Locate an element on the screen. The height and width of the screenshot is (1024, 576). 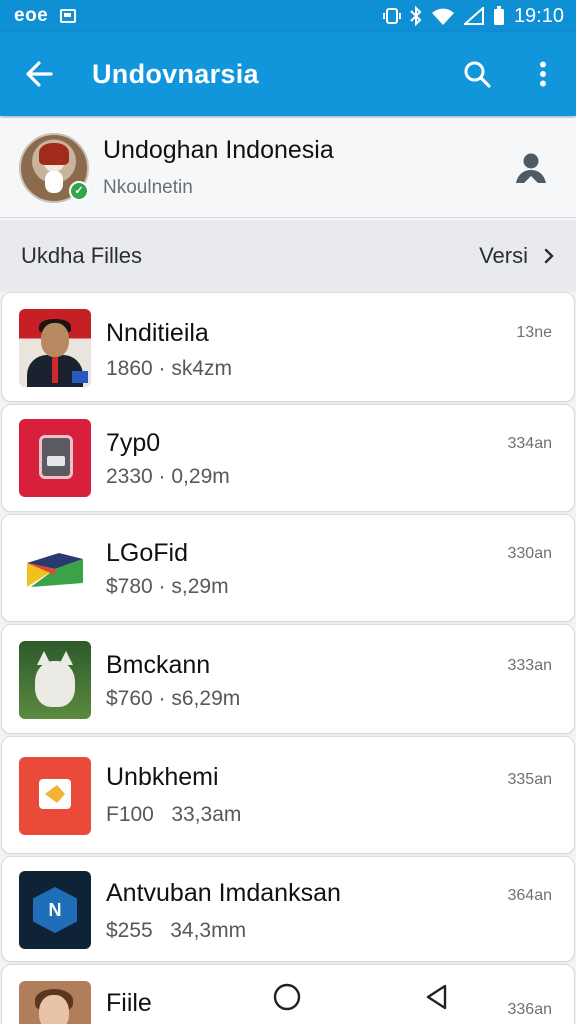
search-button is located at coordinates (477, 74).